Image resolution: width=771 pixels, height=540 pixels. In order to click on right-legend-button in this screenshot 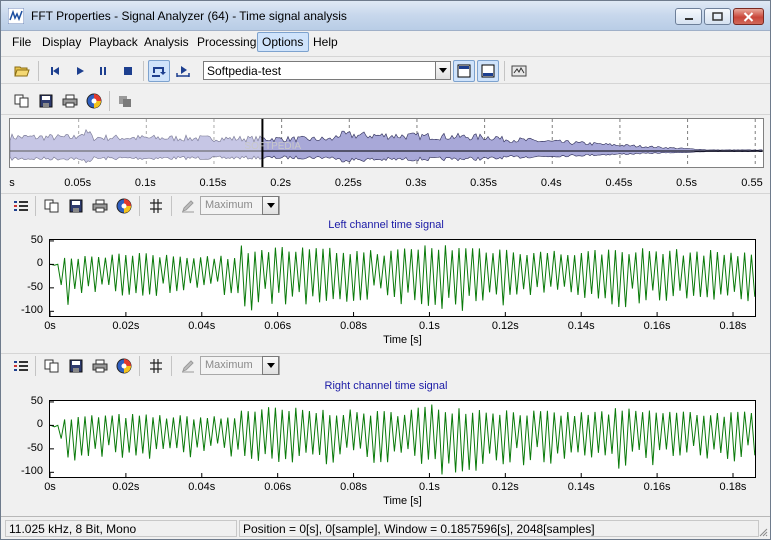, I will do `click(21, 366)`.